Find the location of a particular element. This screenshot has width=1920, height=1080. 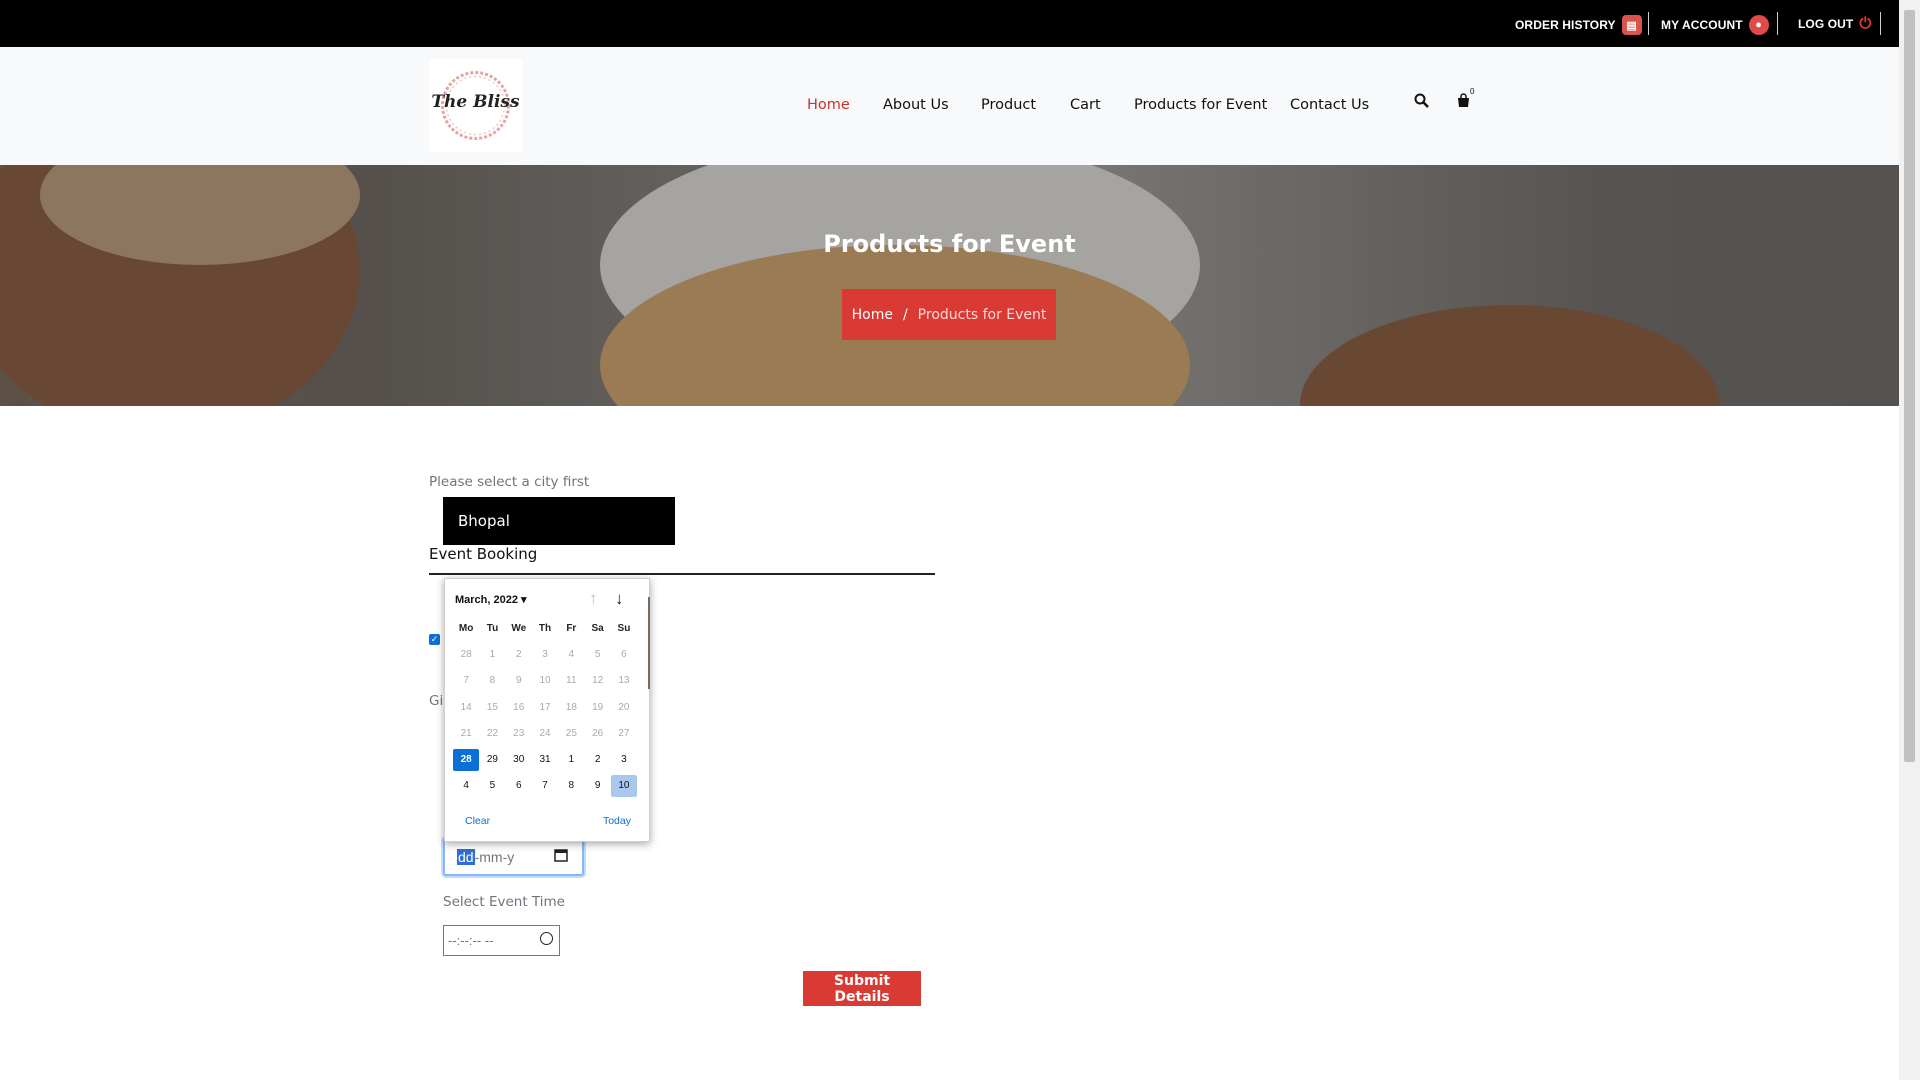

page-scrollbar is located at coordinates (1909, 540).